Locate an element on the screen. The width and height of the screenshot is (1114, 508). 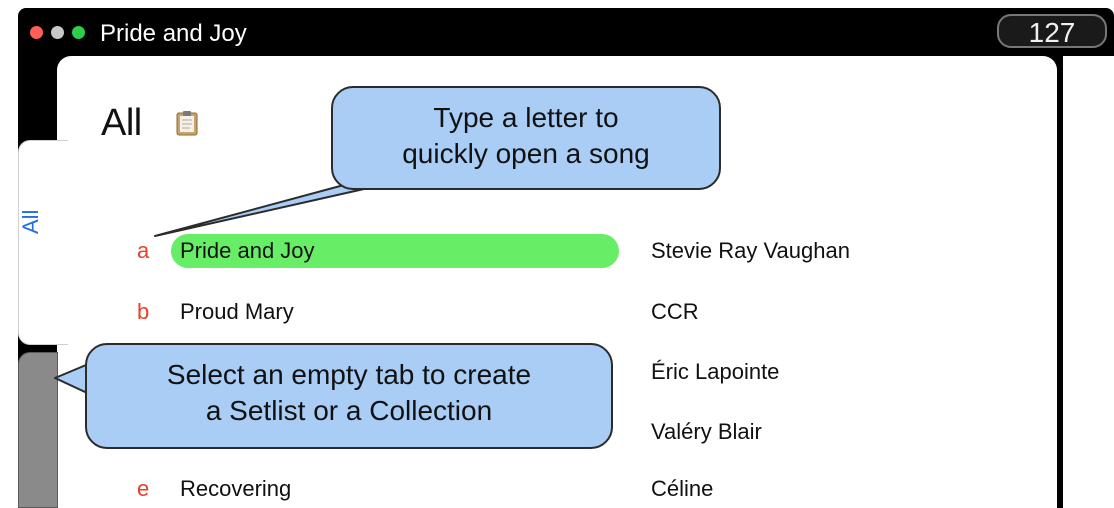
callout-letter-hint-line2: quickly open a song is located at coordinates (526, 153).